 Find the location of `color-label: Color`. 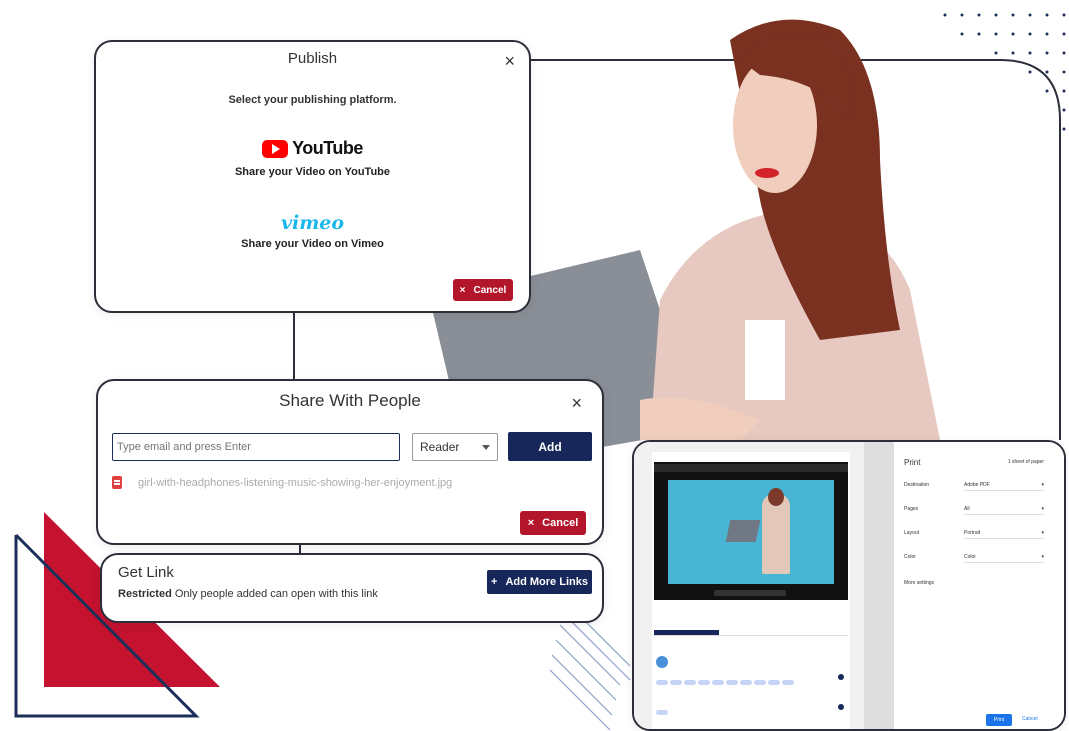

color-label: Color is located at coordinates (910, 557).